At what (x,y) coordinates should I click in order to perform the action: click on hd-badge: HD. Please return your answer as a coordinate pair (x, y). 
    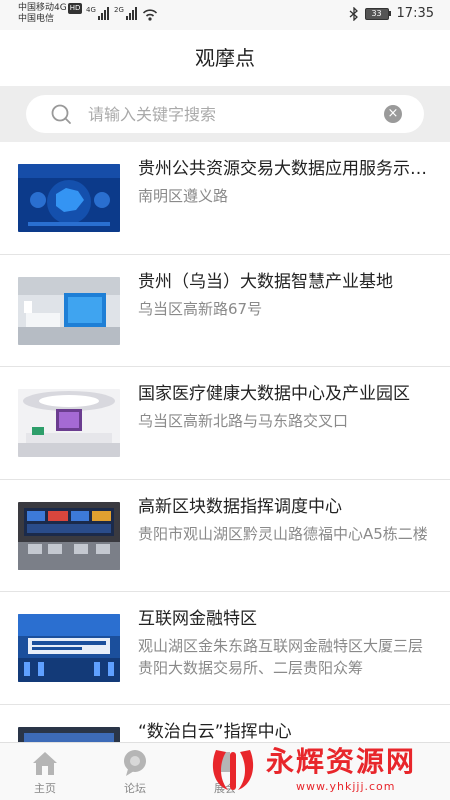
    Looking at the image, I should click on (75, 8).